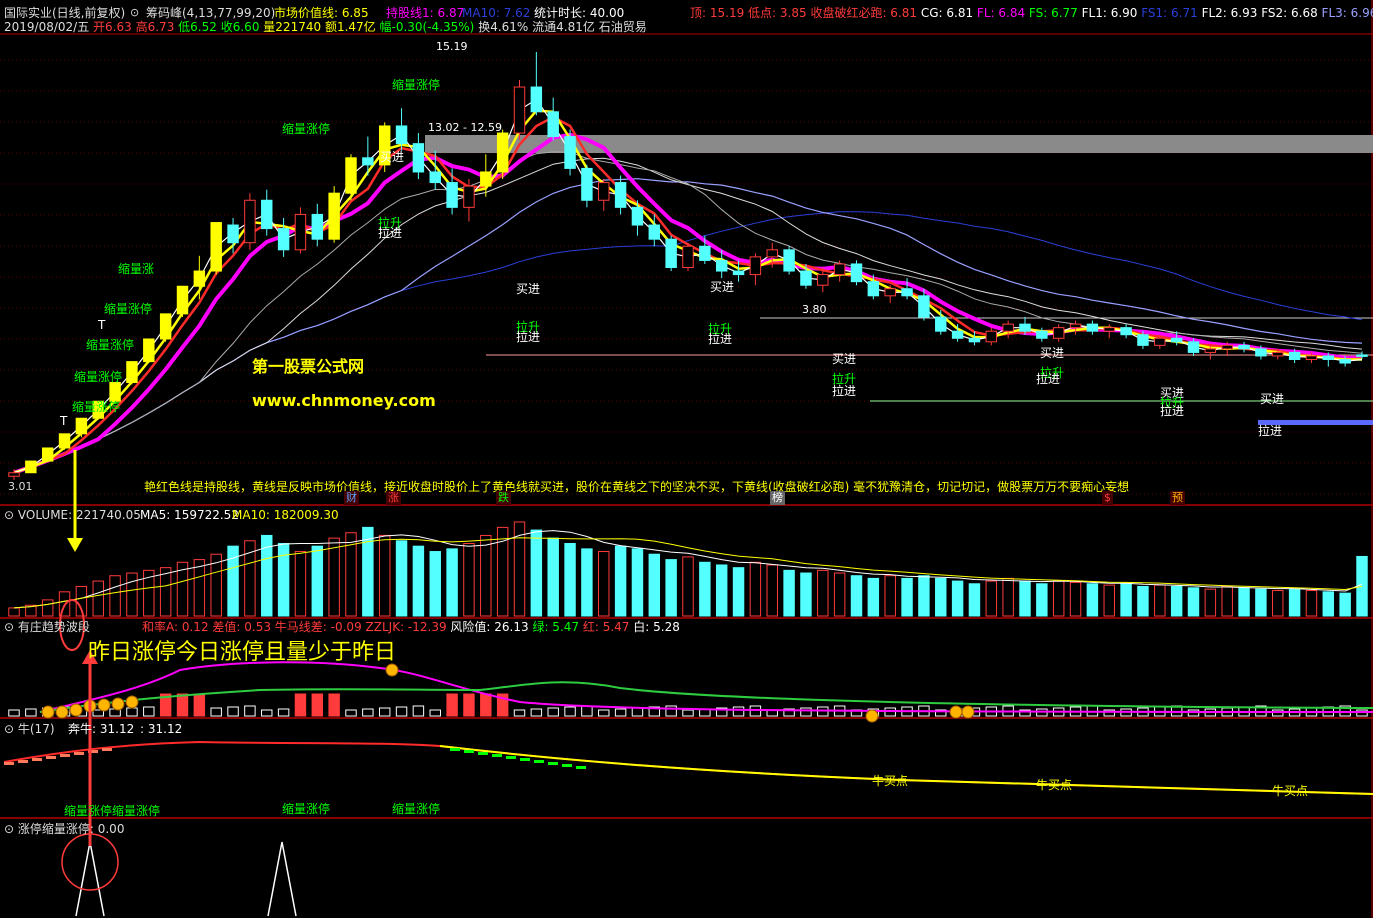 This screenshot has width=1373, height=918. Describe the element at coordinates (282, 879) in the screenshot. I see `limit-spike` at that location.